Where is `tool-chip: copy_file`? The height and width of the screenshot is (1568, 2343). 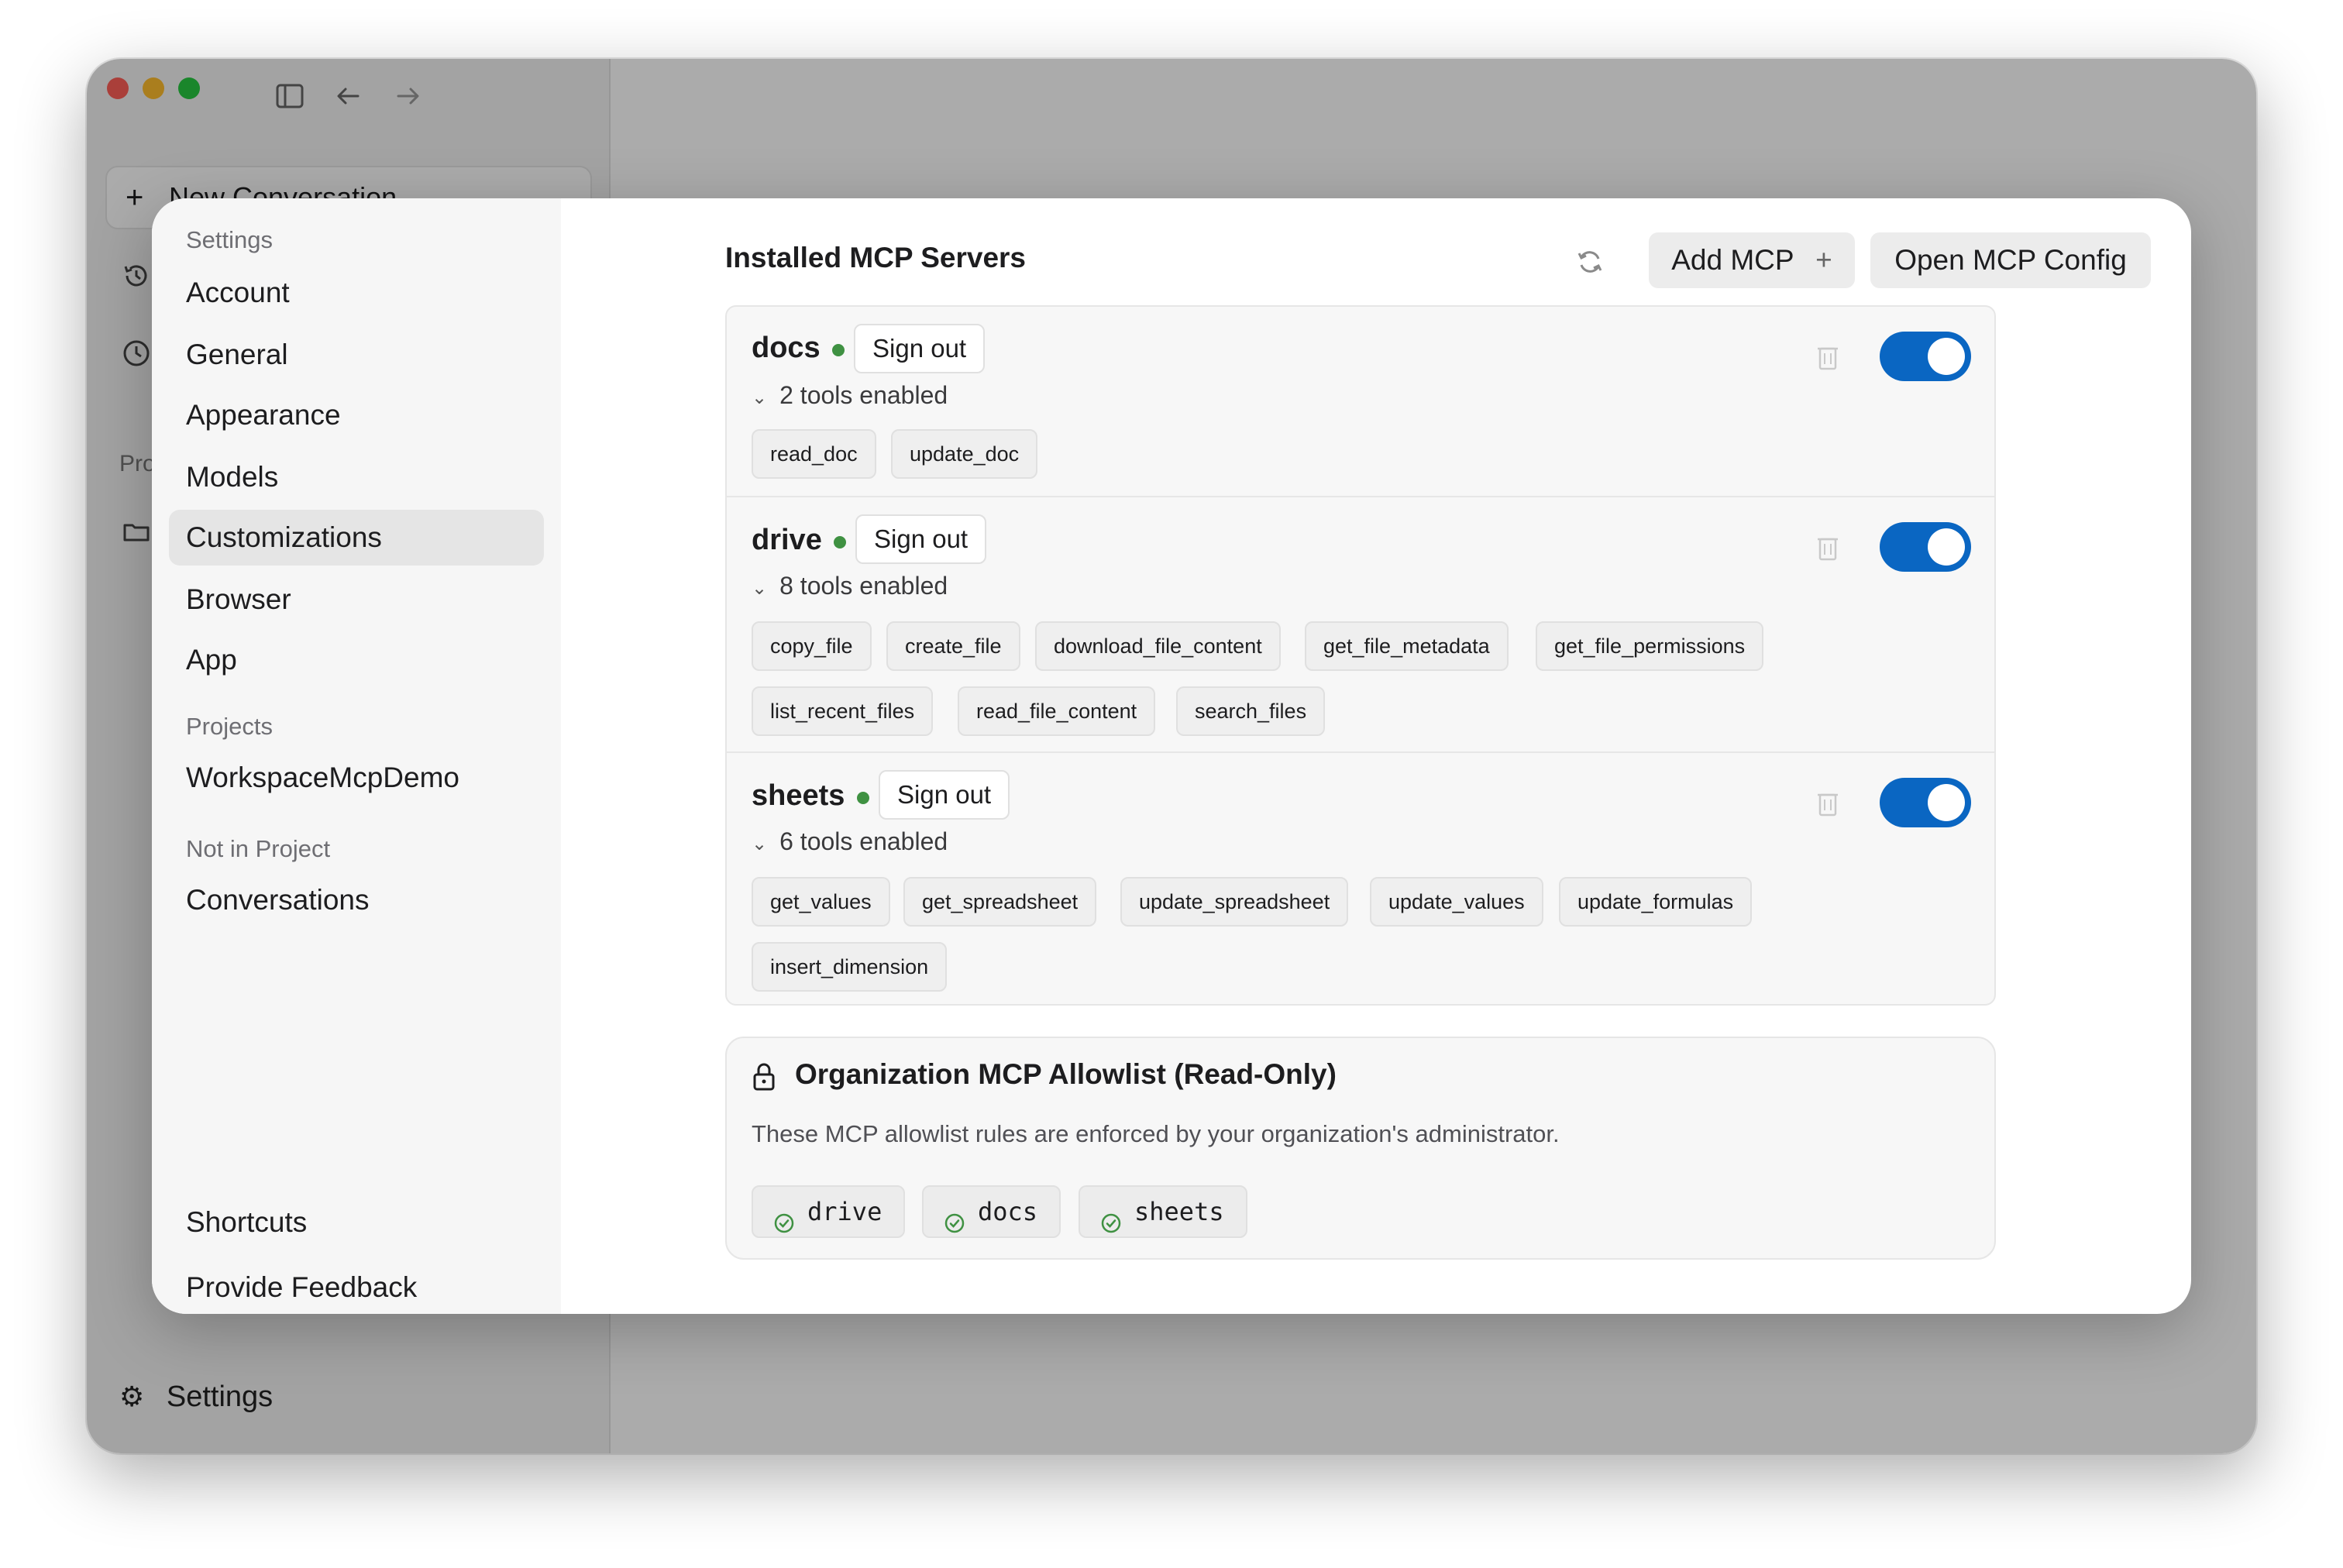 tool-chip: copy_file is located at coordinates (812, 646).